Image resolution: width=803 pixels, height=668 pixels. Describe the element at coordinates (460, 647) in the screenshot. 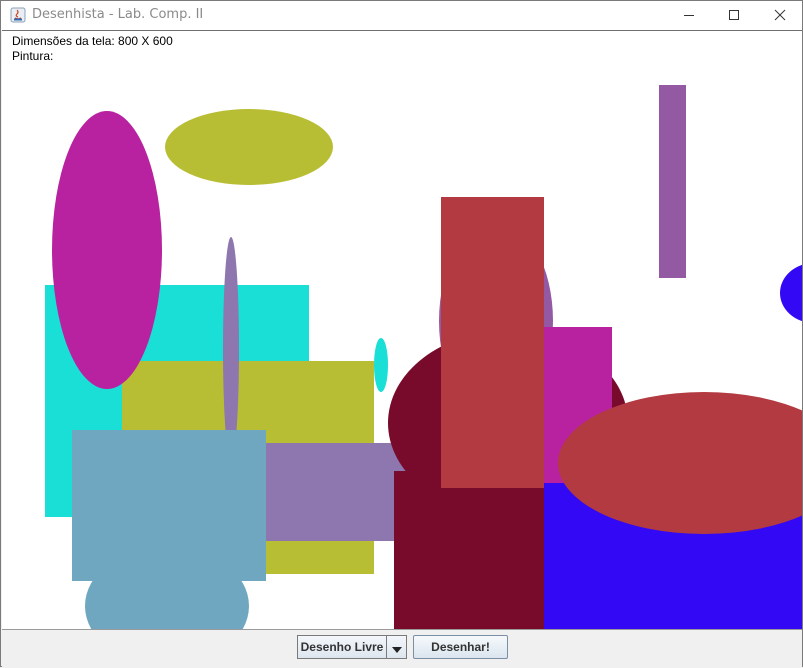

I see `draw-button: Desenhar!` at that location.